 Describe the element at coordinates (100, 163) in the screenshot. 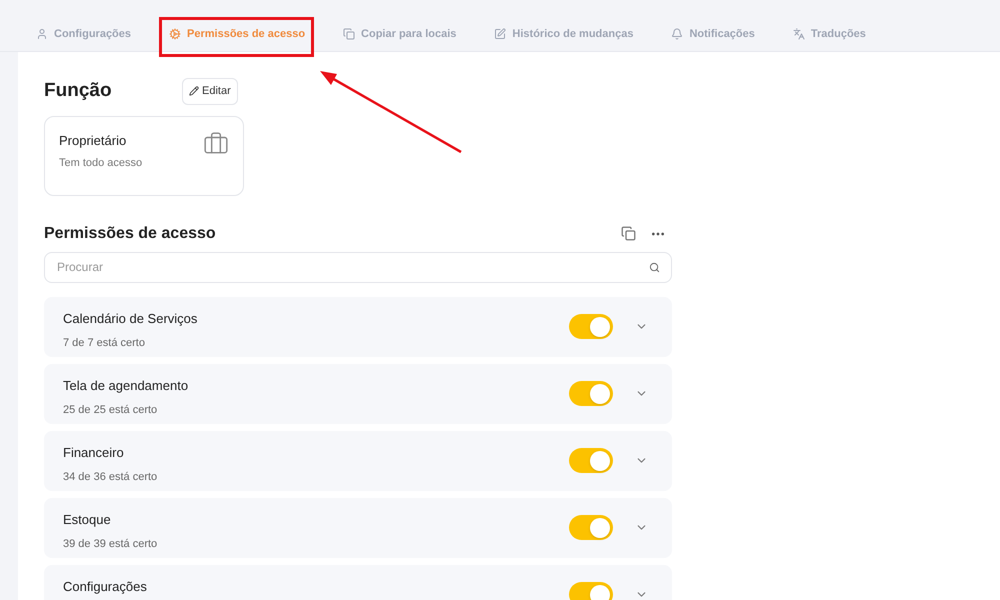

I see `role-subtitle: Tem todo acesso` at that location.